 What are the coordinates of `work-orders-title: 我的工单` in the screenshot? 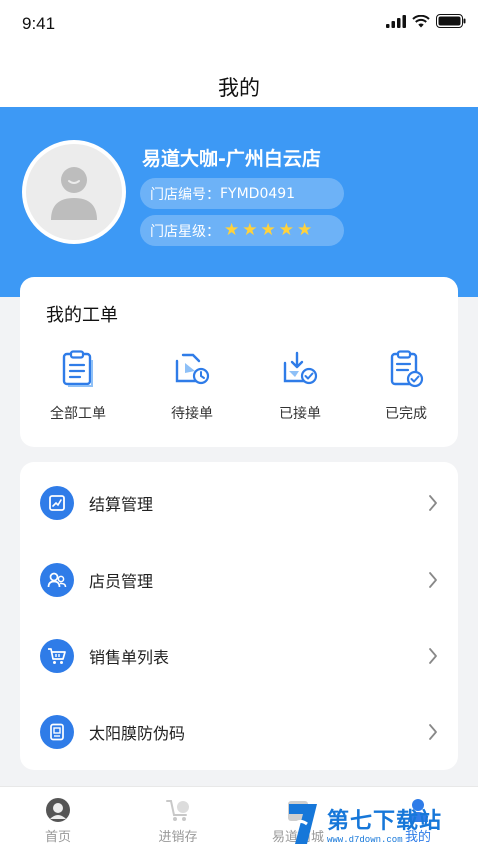 It's located at (82, 315).